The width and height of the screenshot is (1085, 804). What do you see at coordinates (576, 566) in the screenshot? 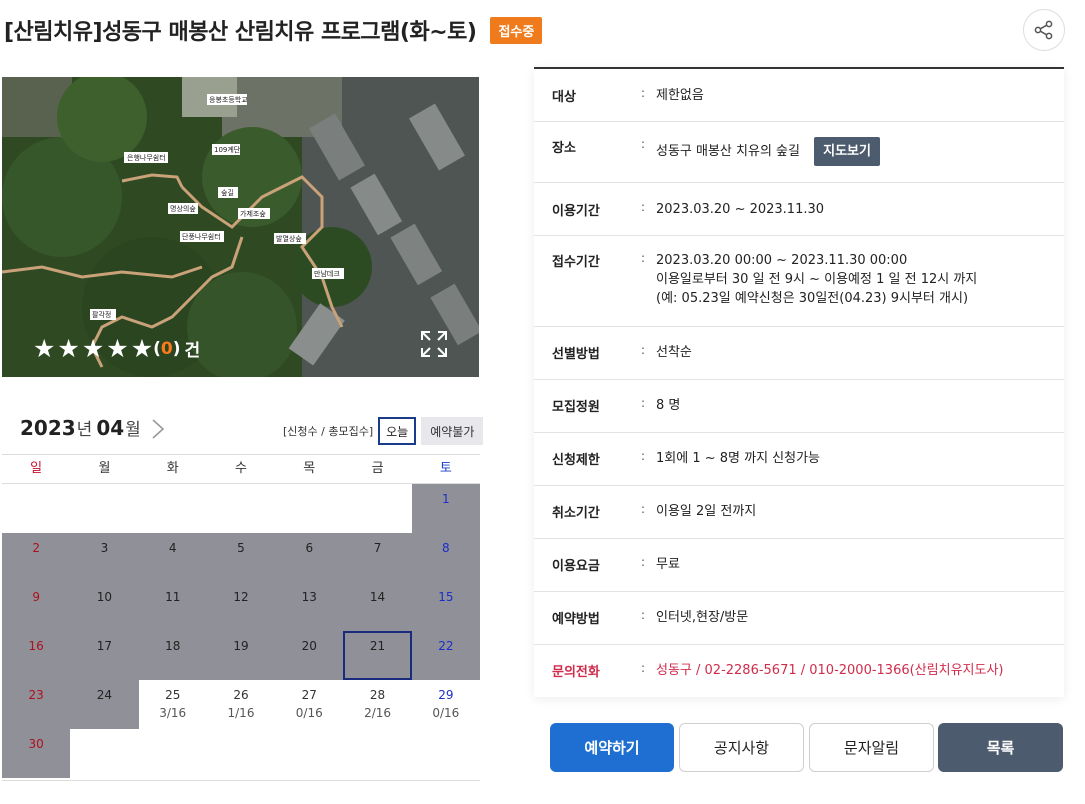
I see `info-label: 이용요금` at bounding box center [576, 566].